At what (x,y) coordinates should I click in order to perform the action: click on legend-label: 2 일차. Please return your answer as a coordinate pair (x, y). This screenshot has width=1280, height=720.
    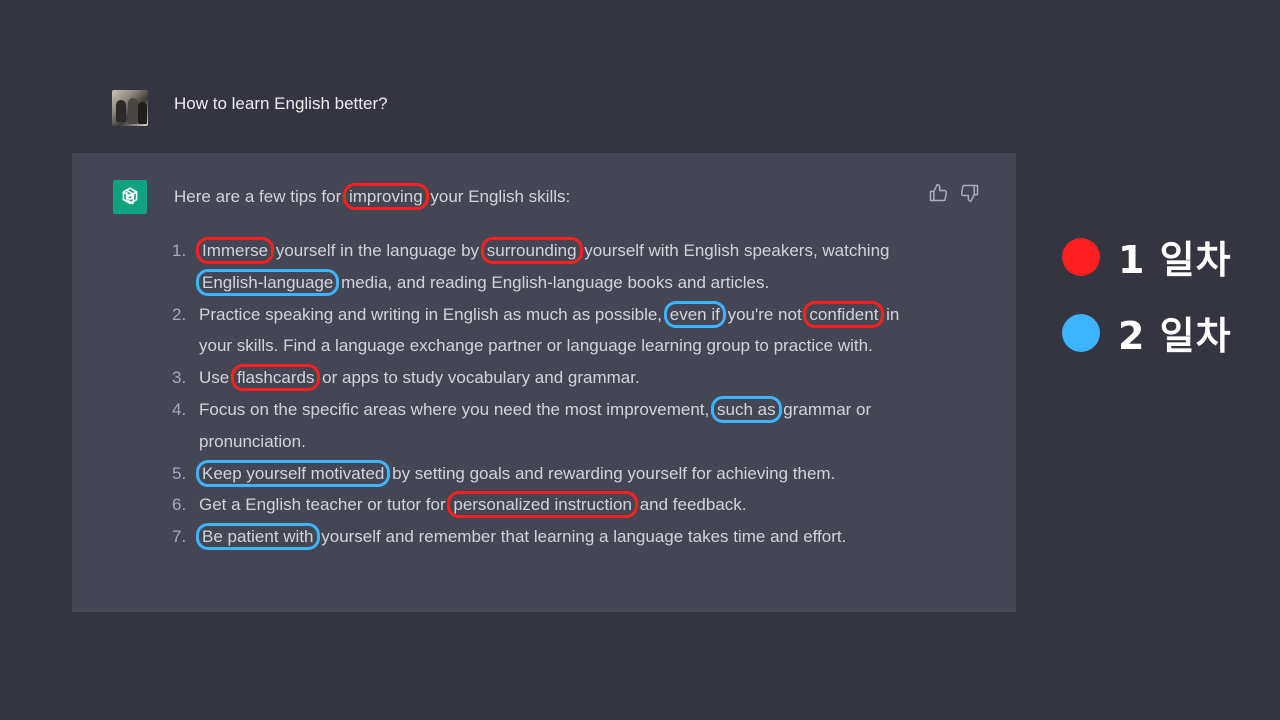
    Looking at the image, I should click on (1175, 336).